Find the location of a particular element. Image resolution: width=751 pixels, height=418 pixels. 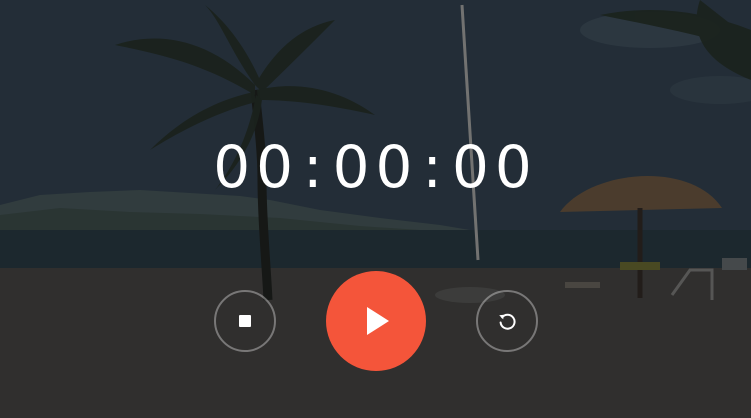

play-button is located at coordinates (376, 321).